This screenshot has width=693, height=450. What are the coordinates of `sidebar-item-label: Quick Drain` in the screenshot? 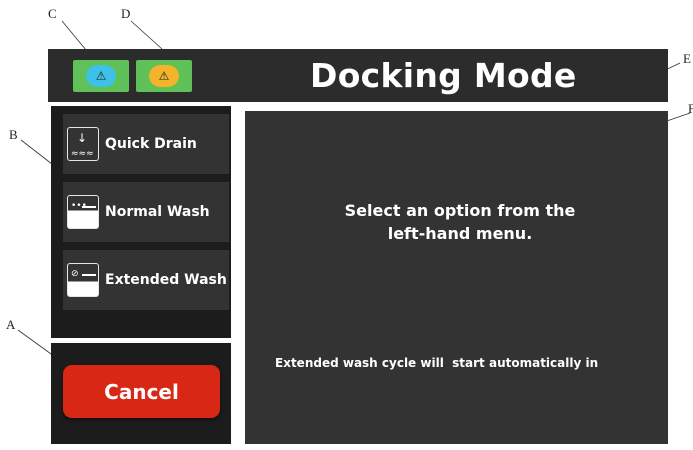 It's located at (151, 144).